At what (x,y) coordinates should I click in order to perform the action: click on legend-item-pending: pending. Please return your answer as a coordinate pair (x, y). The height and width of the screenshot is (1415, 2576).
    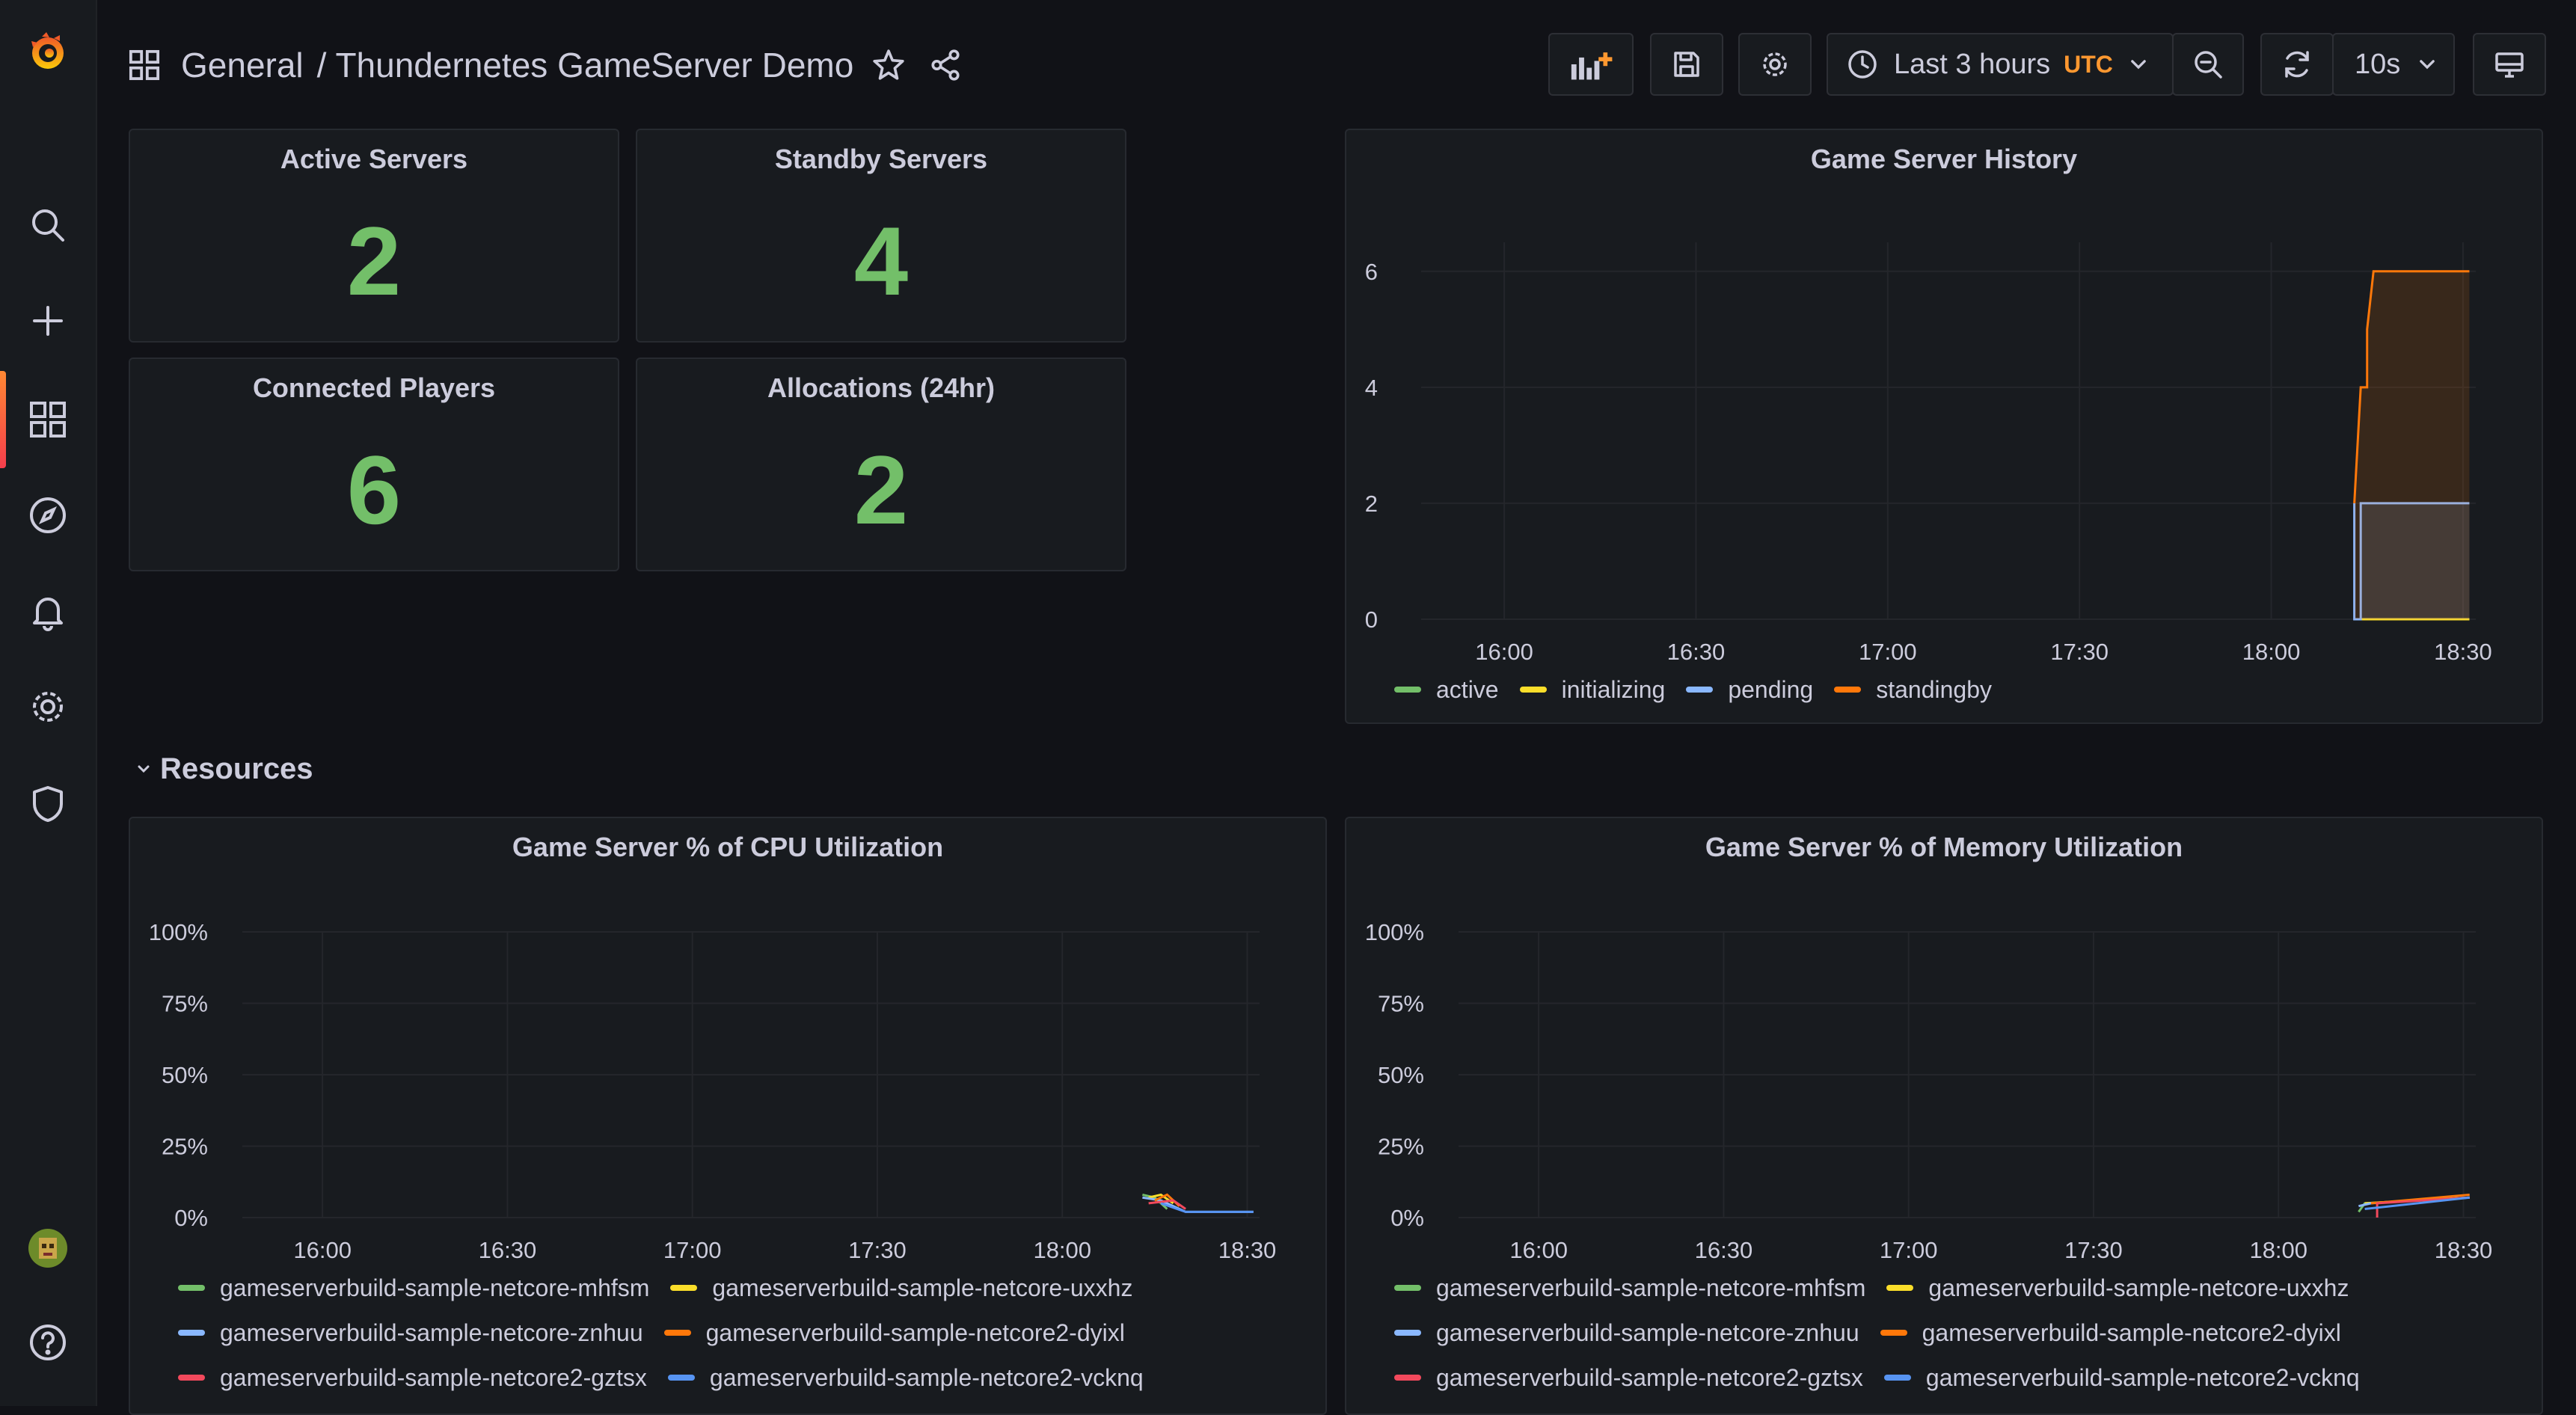
    Looking at the image, I should click on (1749, 689).